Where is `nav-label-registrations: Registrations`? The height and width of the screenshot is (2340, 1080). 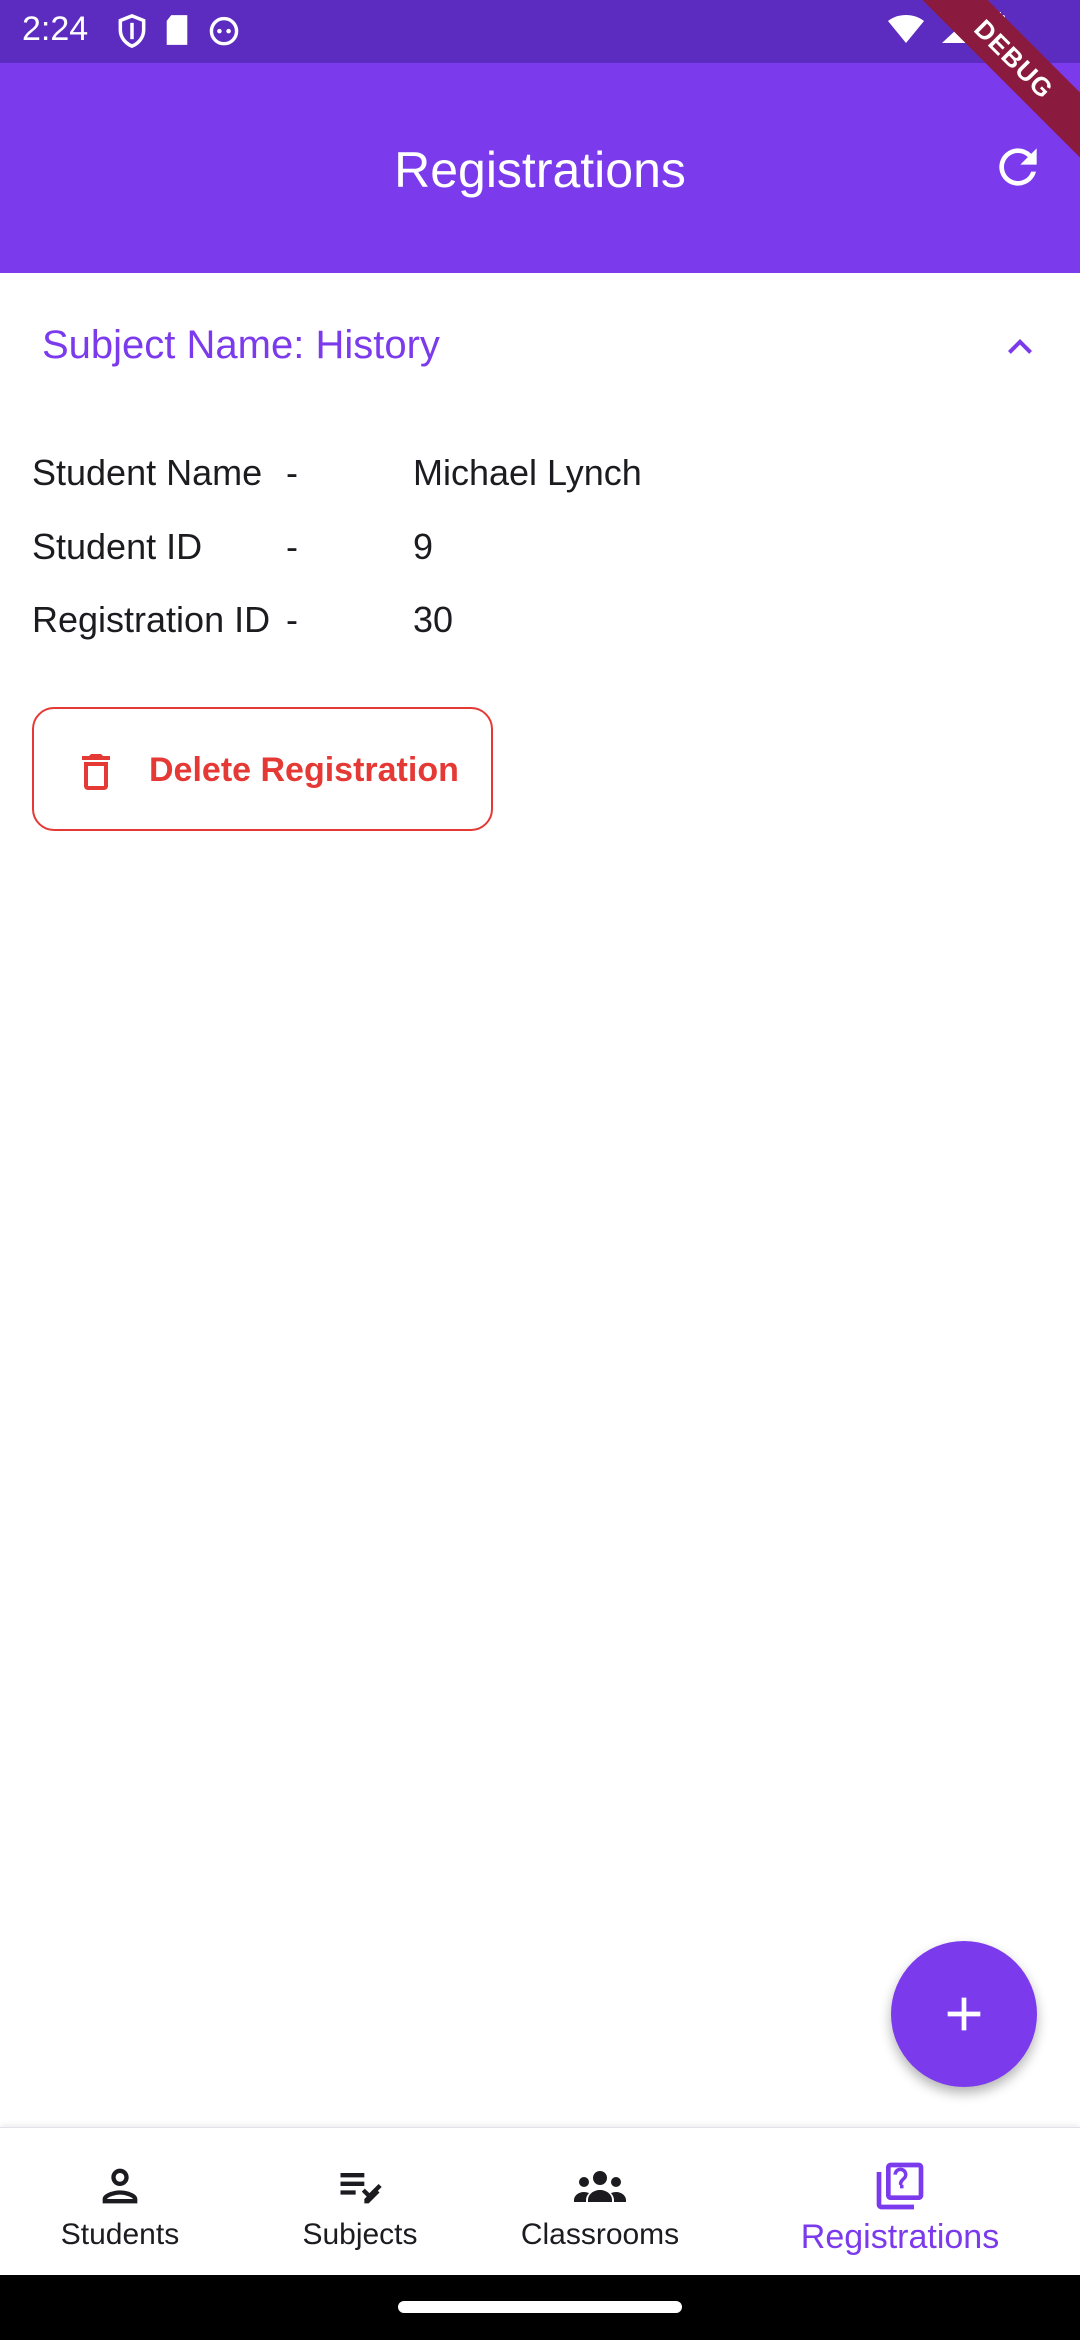
nav-label-registrations: Registrations is located at coordinates (900, 2237).